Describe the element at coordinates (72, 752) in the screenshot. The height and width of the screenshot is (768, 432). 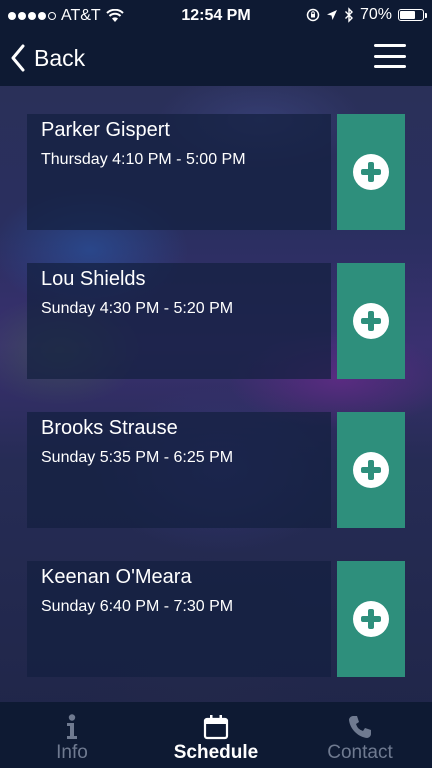
I see `tab-info-label: Info` at that location.